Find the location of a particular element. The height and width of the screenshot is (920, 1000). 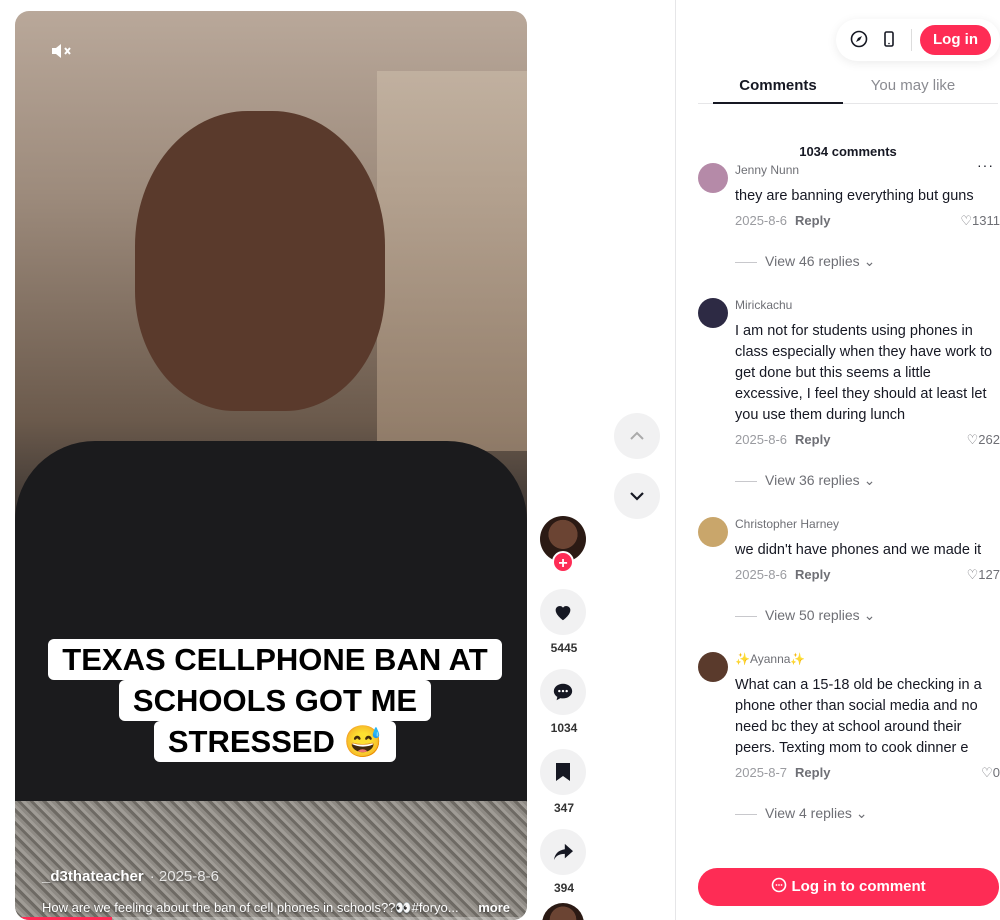

follow-plus-icon: + is located at coordinates (563, 562).